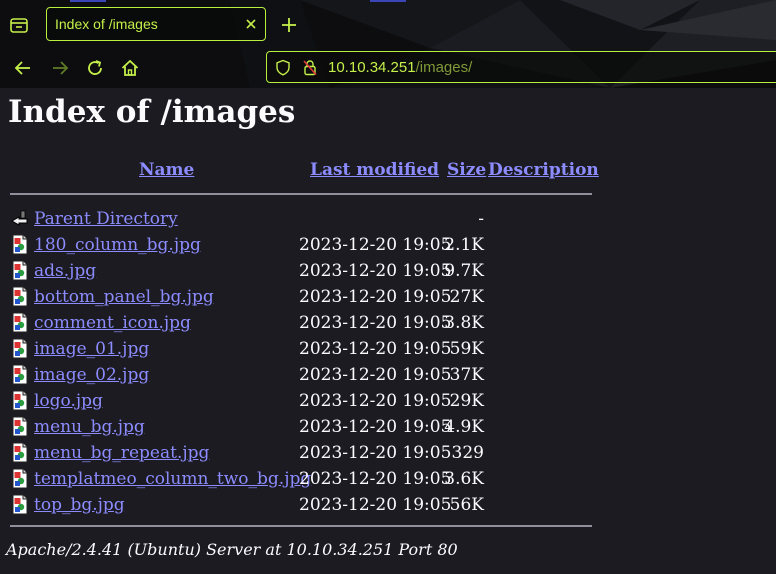 The image size is (776, 574). I want to click on file-link: comment_icon.jpg, so click(112, 323).